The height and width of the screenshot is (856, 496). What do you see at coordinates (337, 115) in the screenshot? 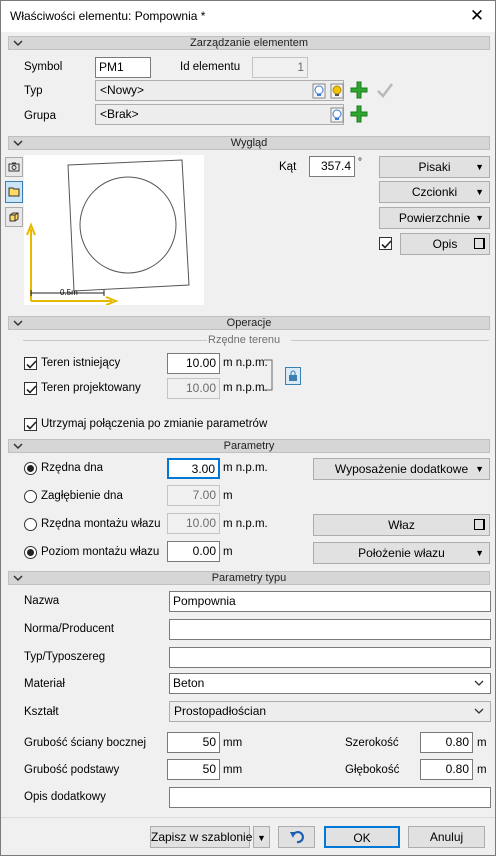
I see `bulb-icon-grupa` at bounding box center [337, 115].